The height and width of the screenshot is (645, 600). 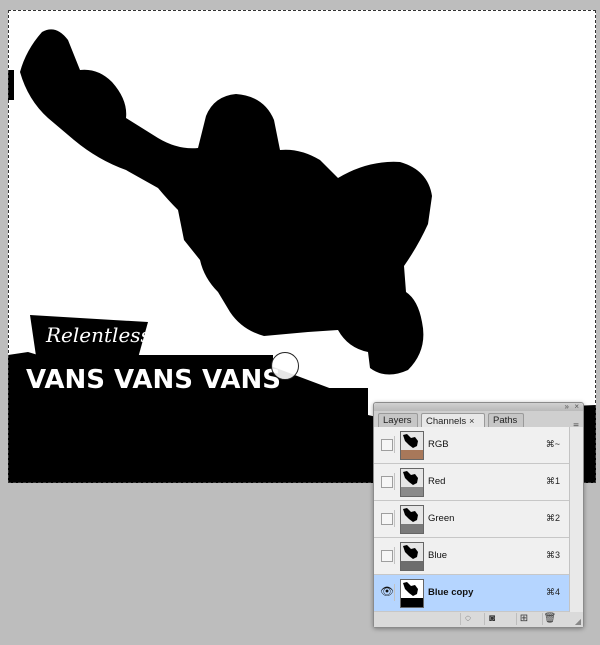 What do you see at coordinates (471, 421) in the screenshot?
I see `tab-close-icon: ×` at bounding box center [471, 421].